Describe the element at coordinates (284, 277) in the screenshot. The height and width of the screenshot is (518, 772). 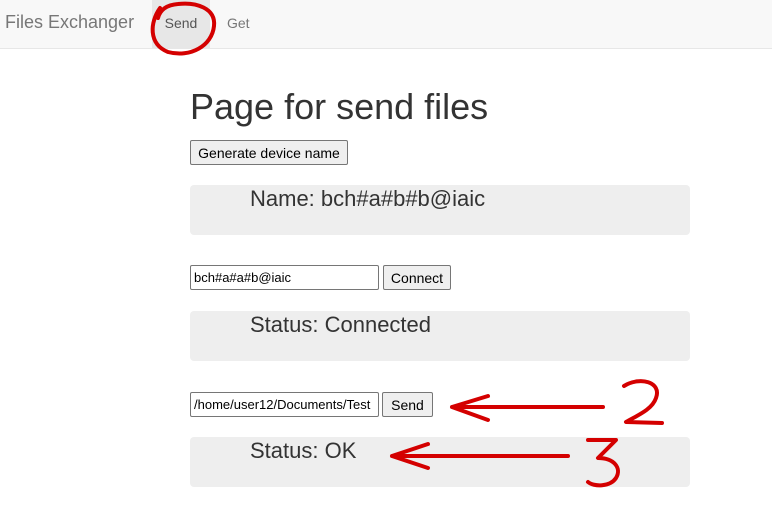
I see `device-name-input` at that location.